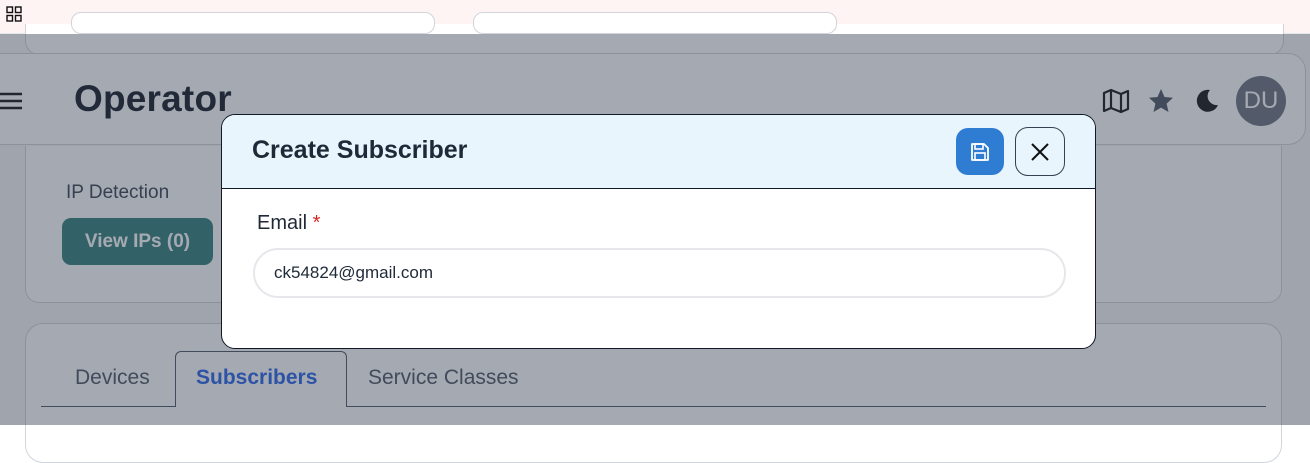 Image resolution: width=1310 pixels, height=463 pixels. I want to click on email-field, so click(659, 273).